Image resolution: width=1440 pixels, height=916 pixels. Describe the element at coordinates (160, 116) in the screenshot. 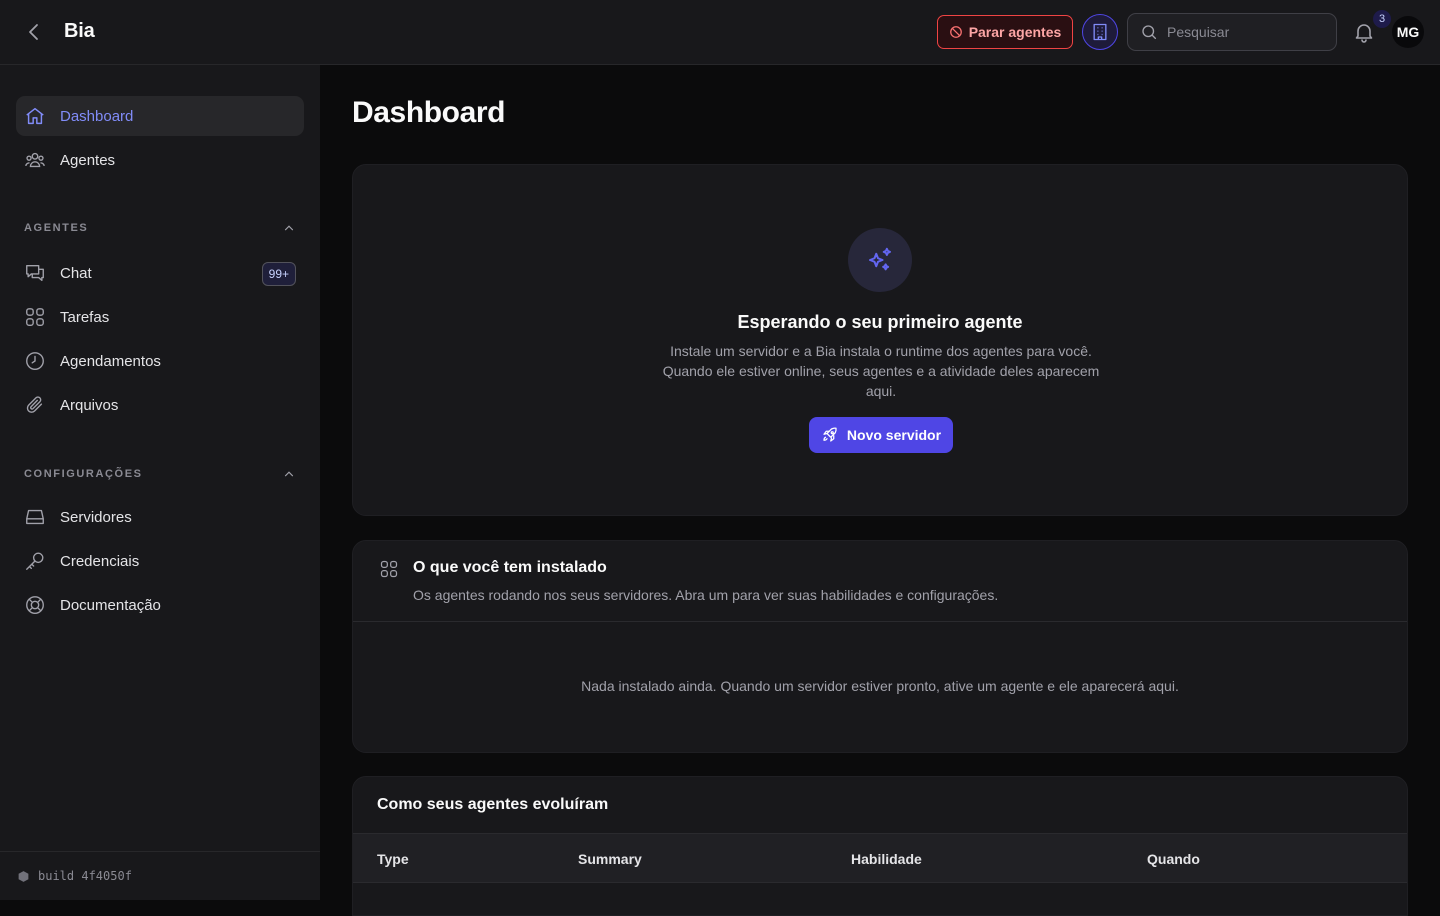

I see `sidebar-item-dashboard: Dashboard` at that location.